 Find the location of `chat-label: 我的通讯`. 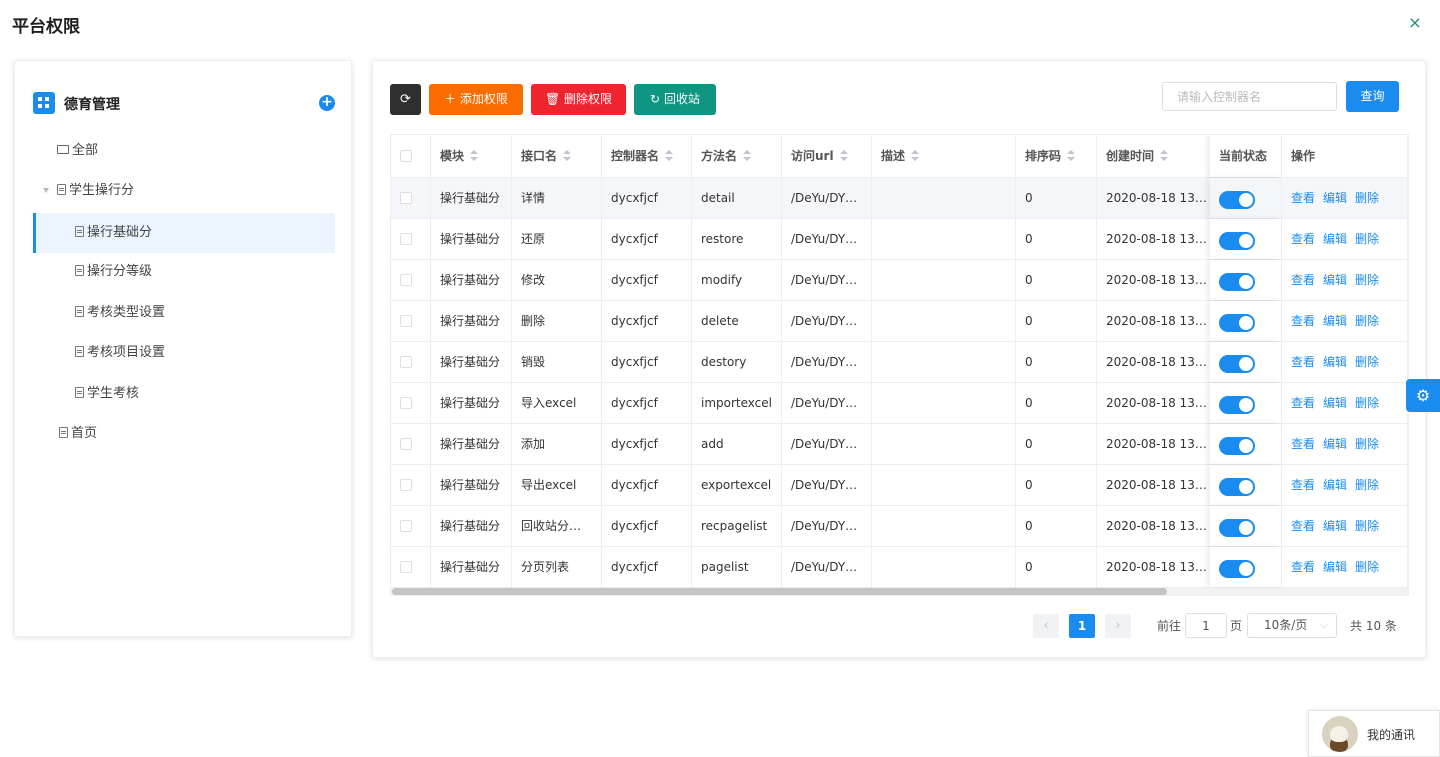

chat-label: 我的通讯 is located at coordinates (1391, 735).